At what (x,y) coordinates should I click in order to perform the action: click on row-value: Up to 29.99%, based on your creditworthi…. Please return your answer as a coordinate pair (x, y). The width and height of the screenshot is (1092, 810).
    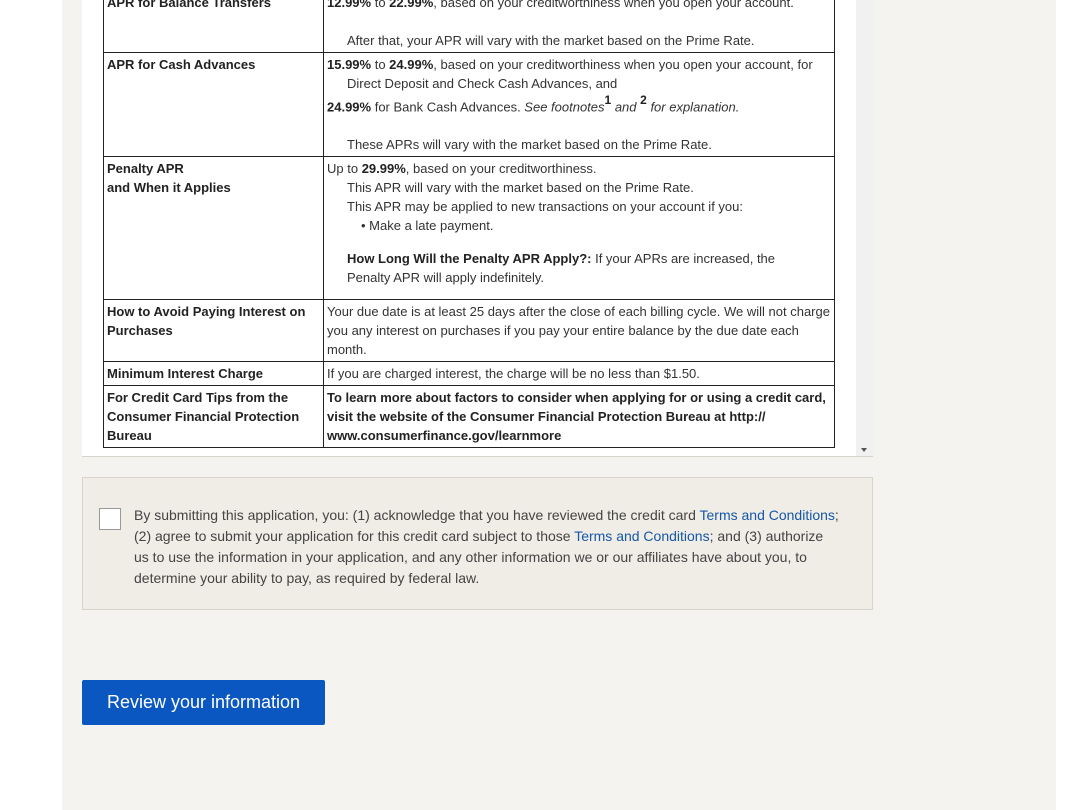
    Looking at the image, I should click on (579, 228).